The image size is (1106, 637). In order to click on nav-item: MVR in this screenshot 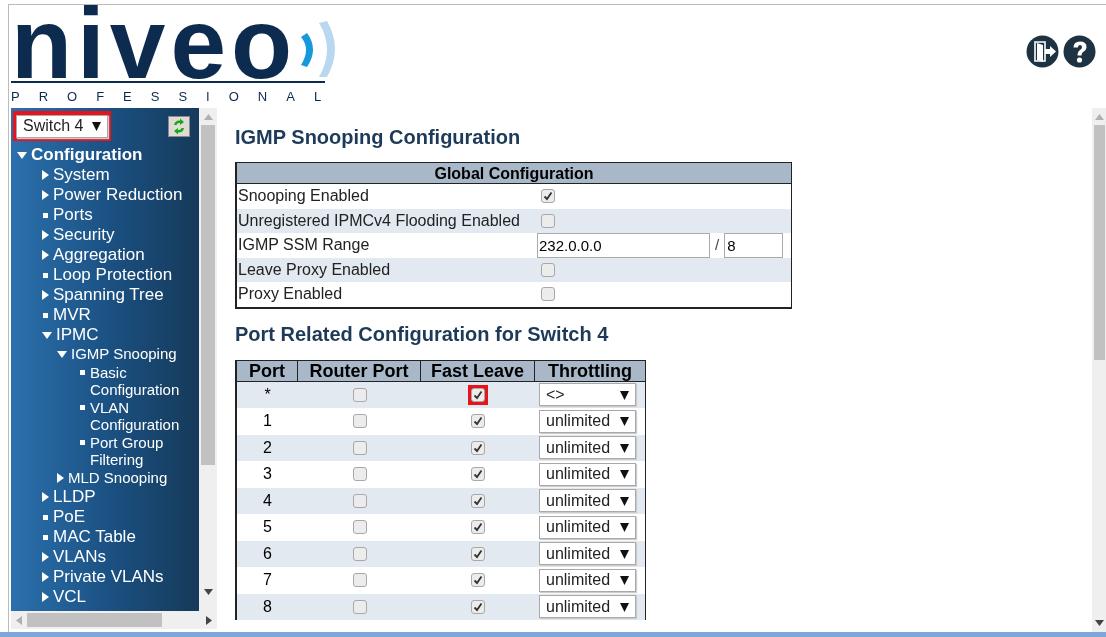, I will do `click(72, 315)`.